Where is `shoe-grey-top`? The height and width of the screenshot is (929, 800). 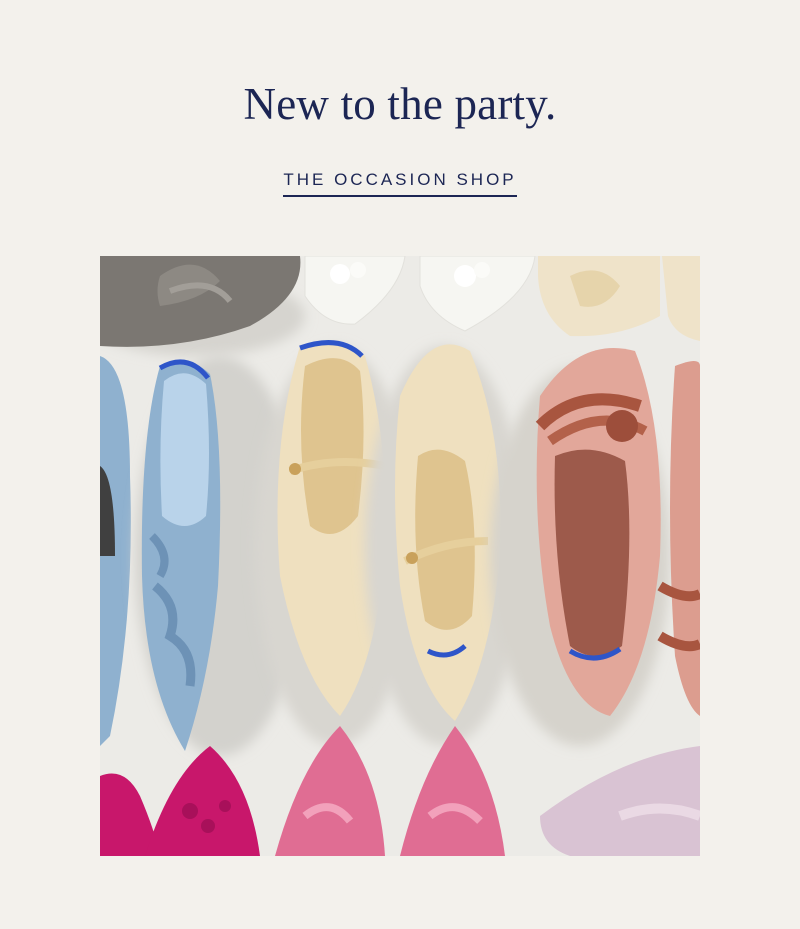
shoe-grey-top is located at coordinates (202, 306).